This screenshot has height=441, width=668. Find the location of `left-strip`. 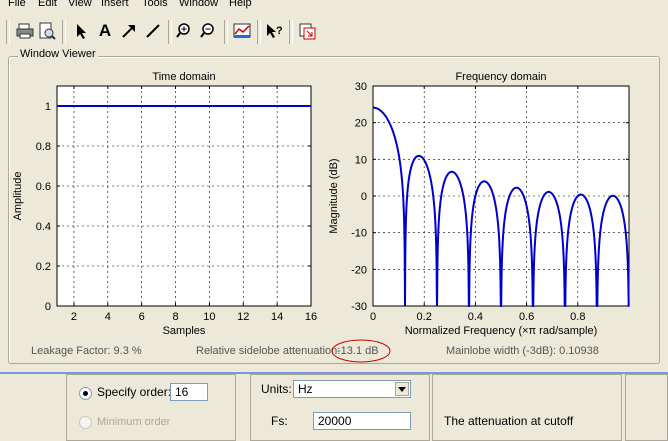

left-strip is located at coordinates (31, 407).